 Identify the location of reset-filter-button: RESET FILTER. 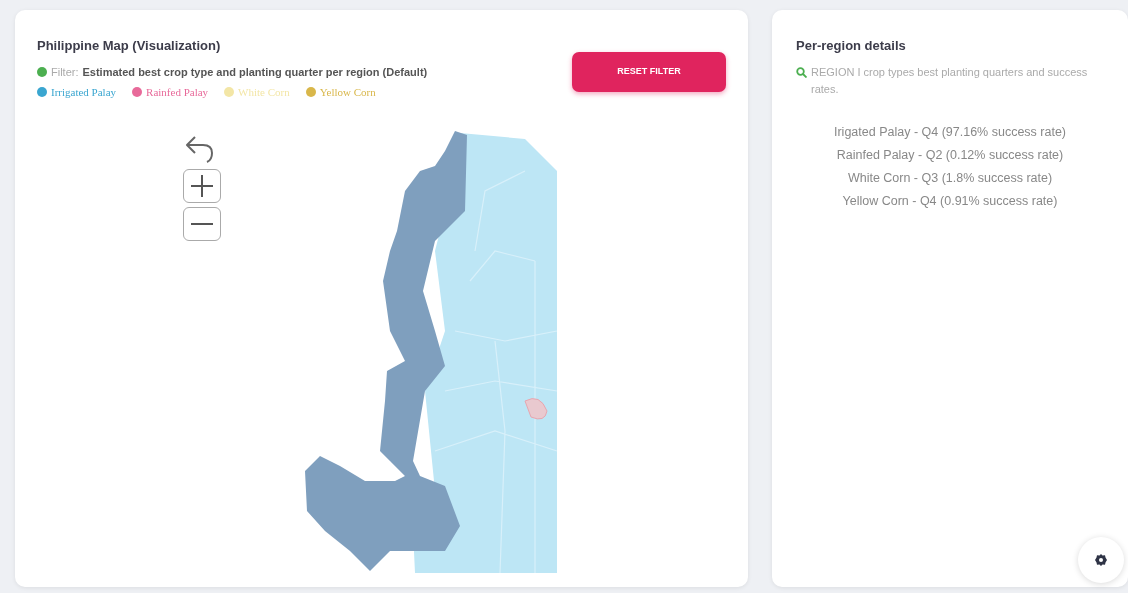
(649, 72).